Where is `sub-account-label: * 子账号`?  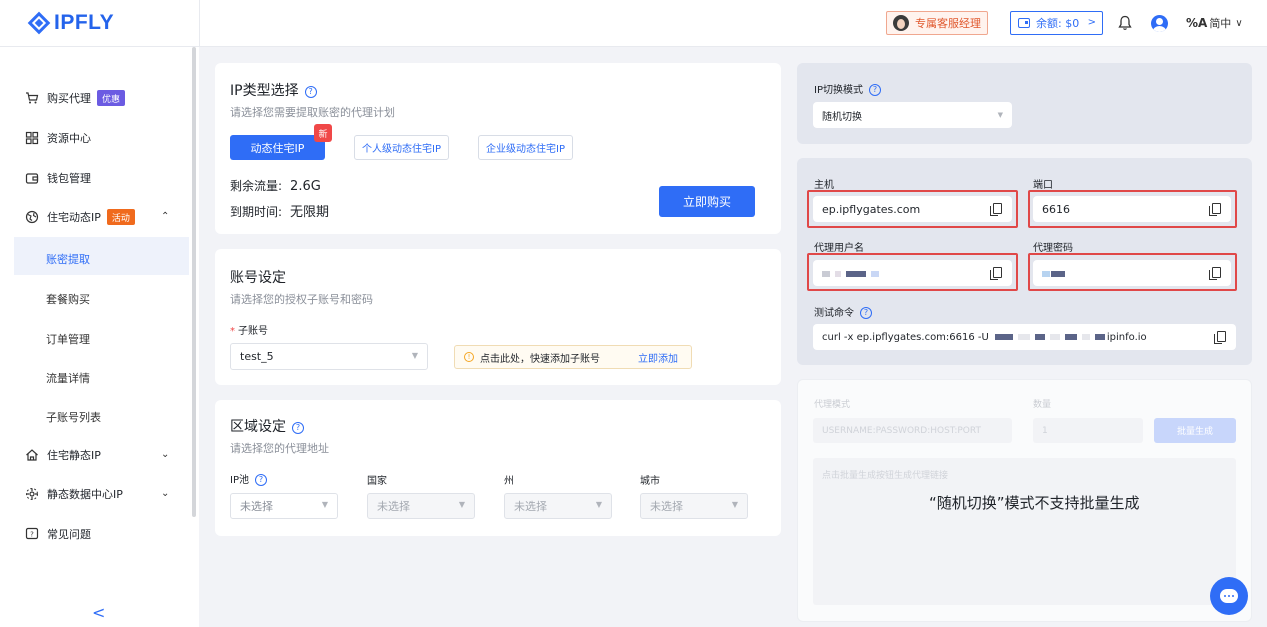 sub-account-label: * 子账号 is located at coordinates (249, 331).